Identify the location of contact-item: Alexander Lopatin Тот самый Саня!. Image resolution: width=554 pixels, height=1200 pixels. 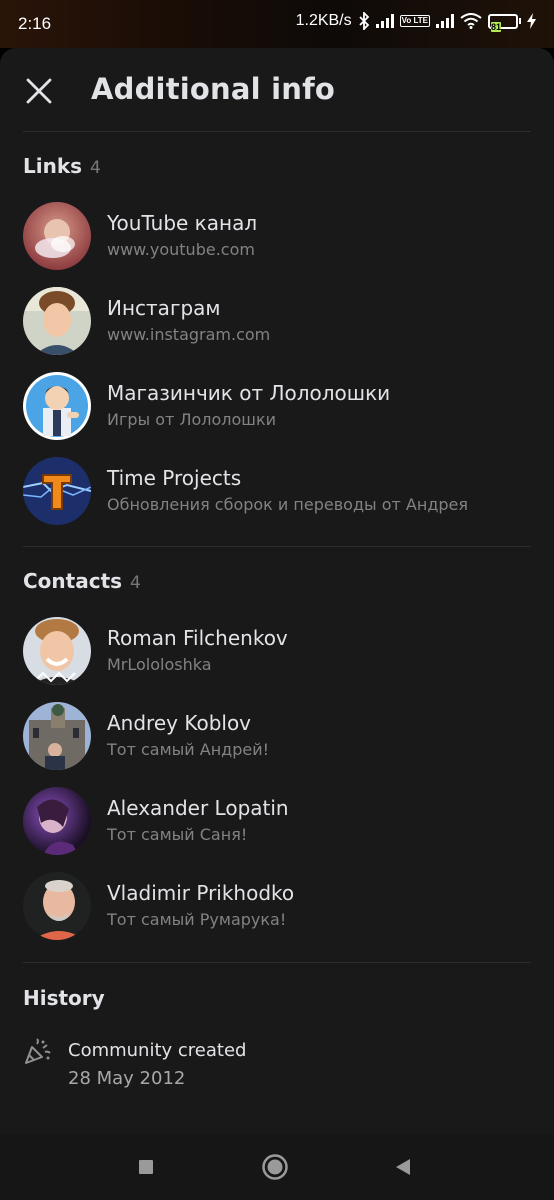
(277, 829).